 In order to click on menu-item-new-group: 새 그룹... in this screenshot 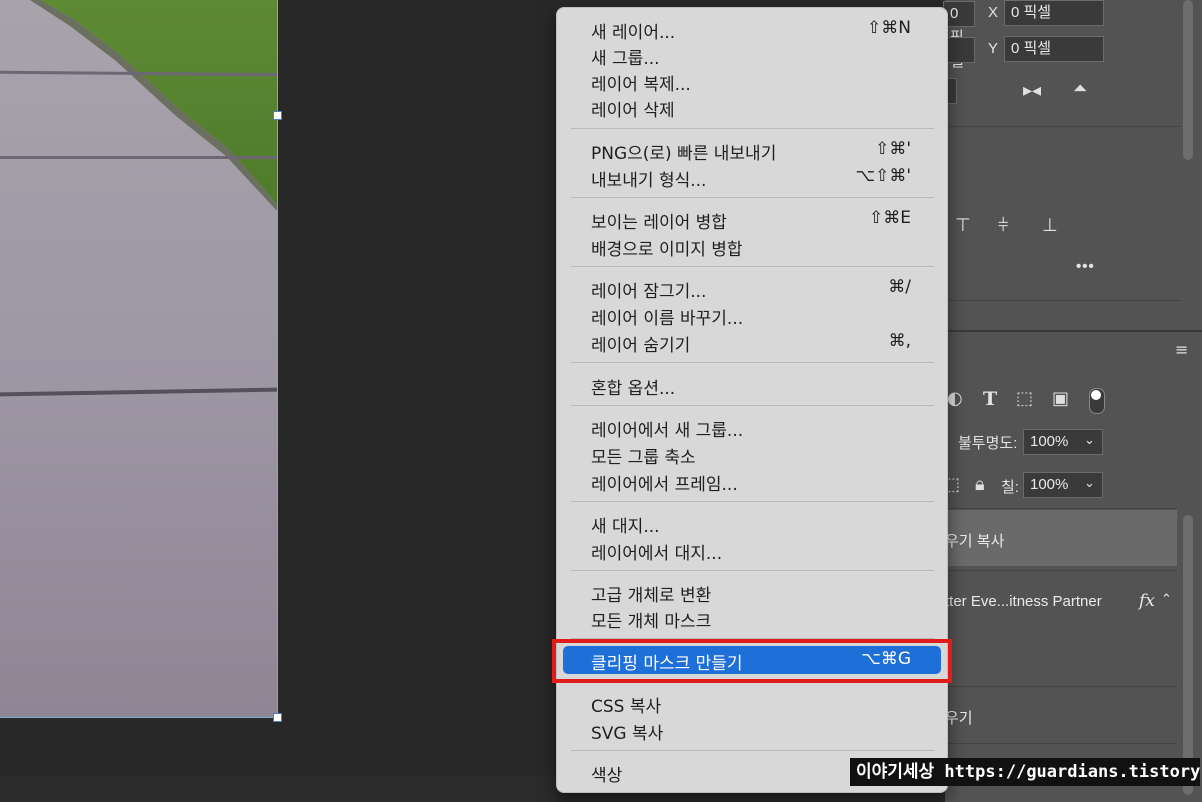, I will do `click(752, 55)`.